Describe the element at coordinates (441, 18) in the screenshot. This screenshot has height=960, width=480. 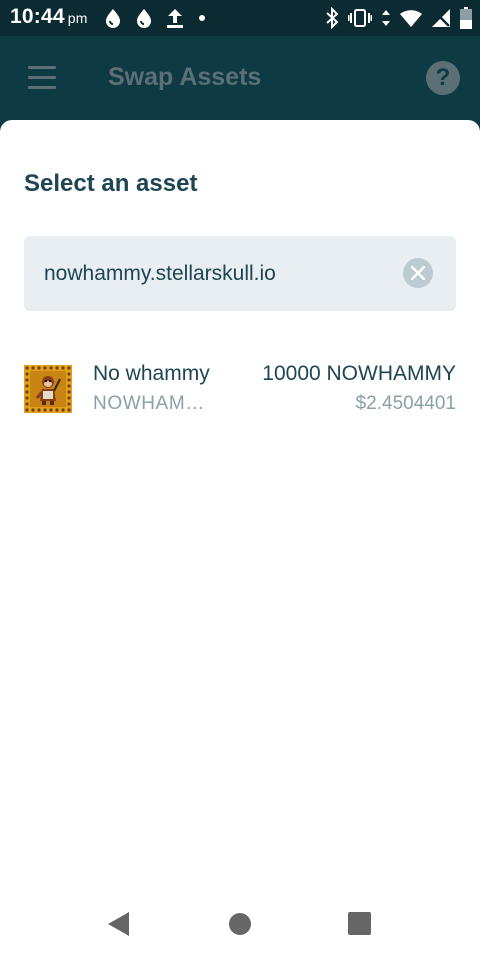
I see `no-signal-icon` at that location.